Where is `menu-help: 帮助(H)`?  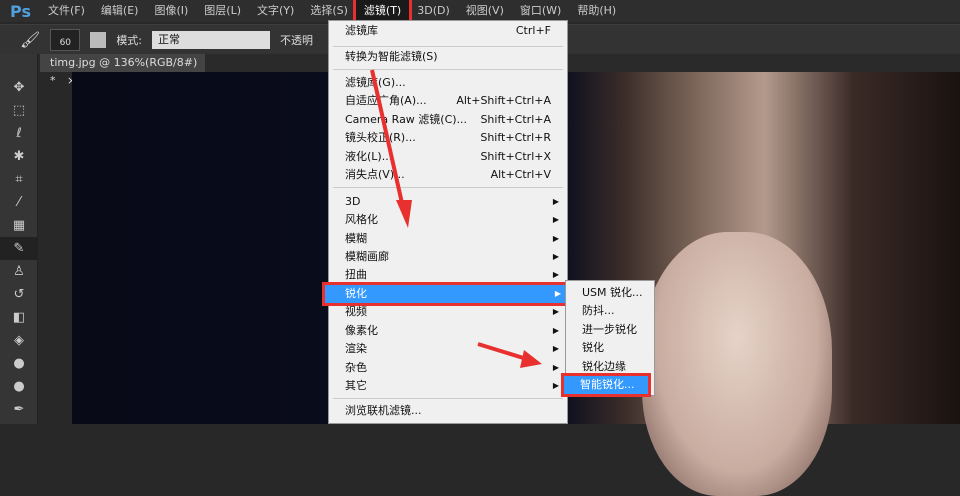
menu-help: 帮助(H) is located at coordinates (596, 11).